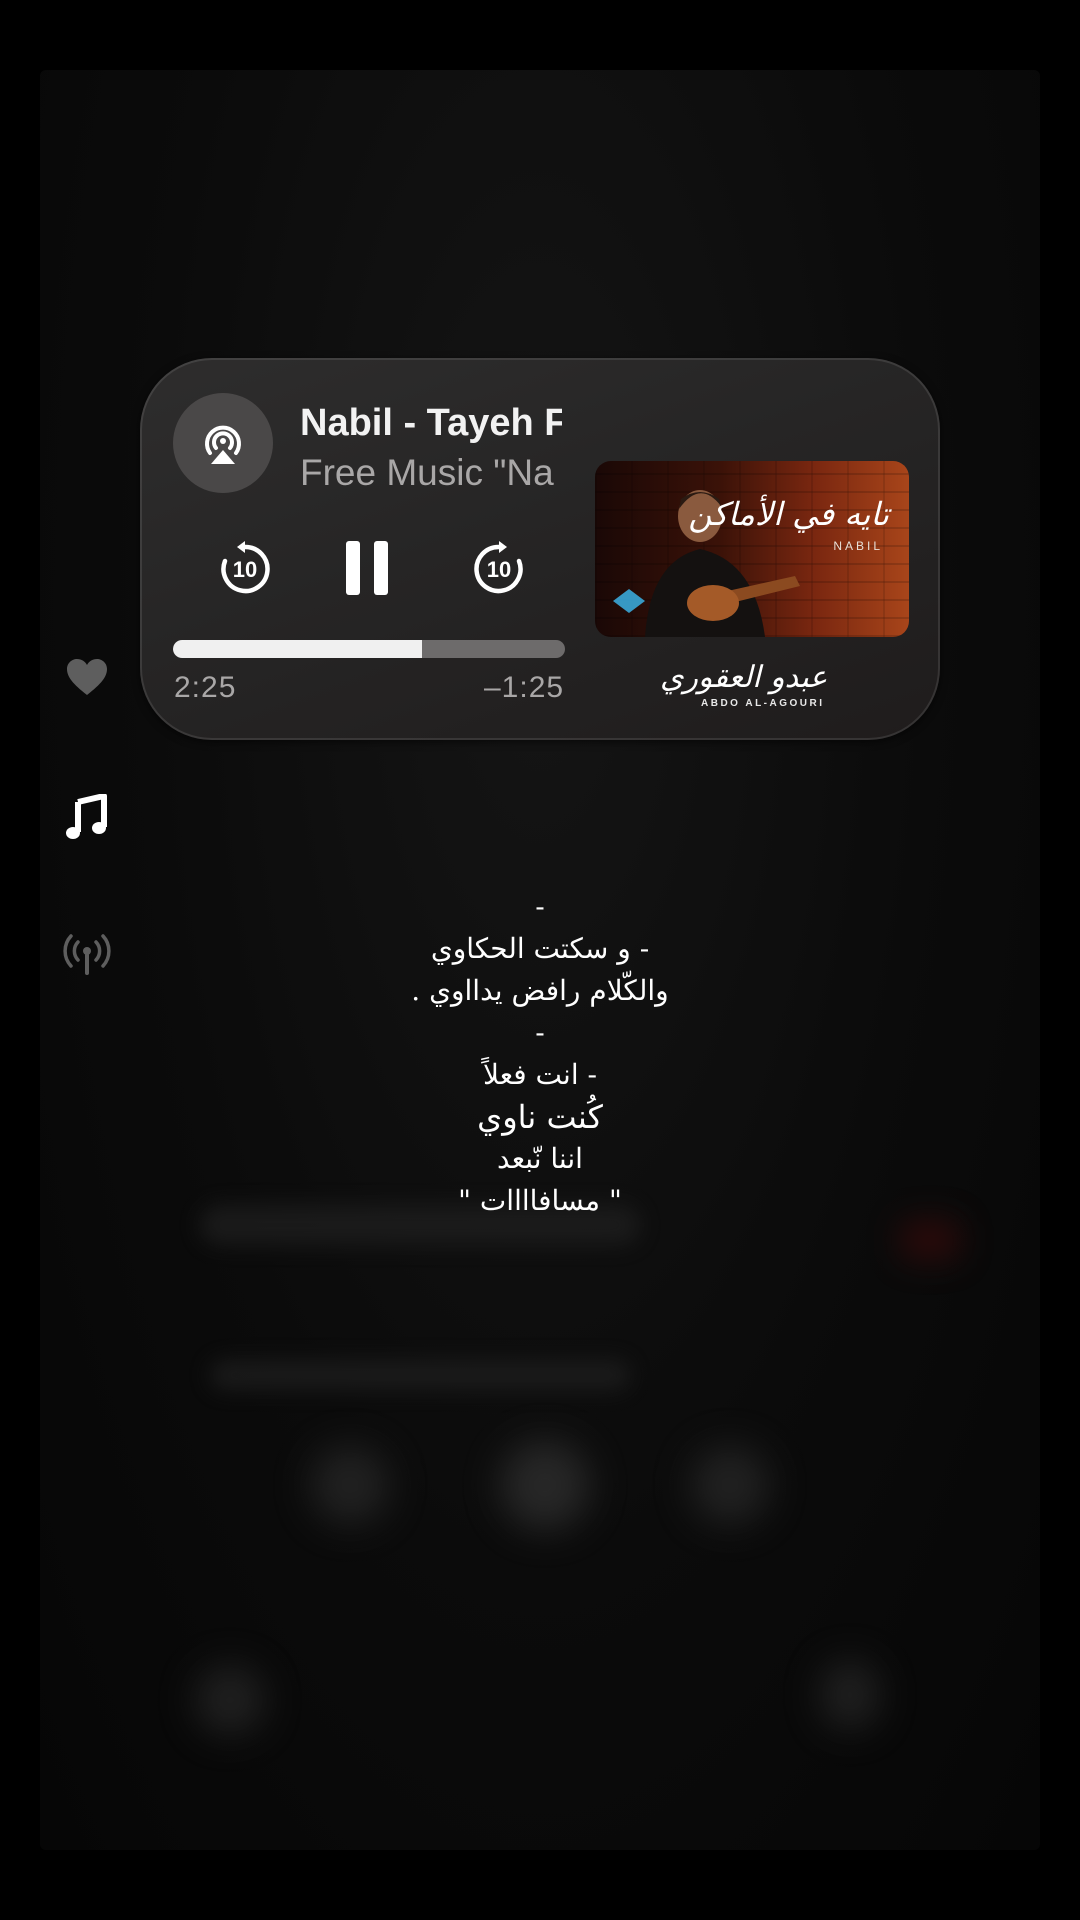 This screenshot has width=1080, height=1920. I want to click on label-latin: ABDO AL-AGOURI, so click(763, 703).